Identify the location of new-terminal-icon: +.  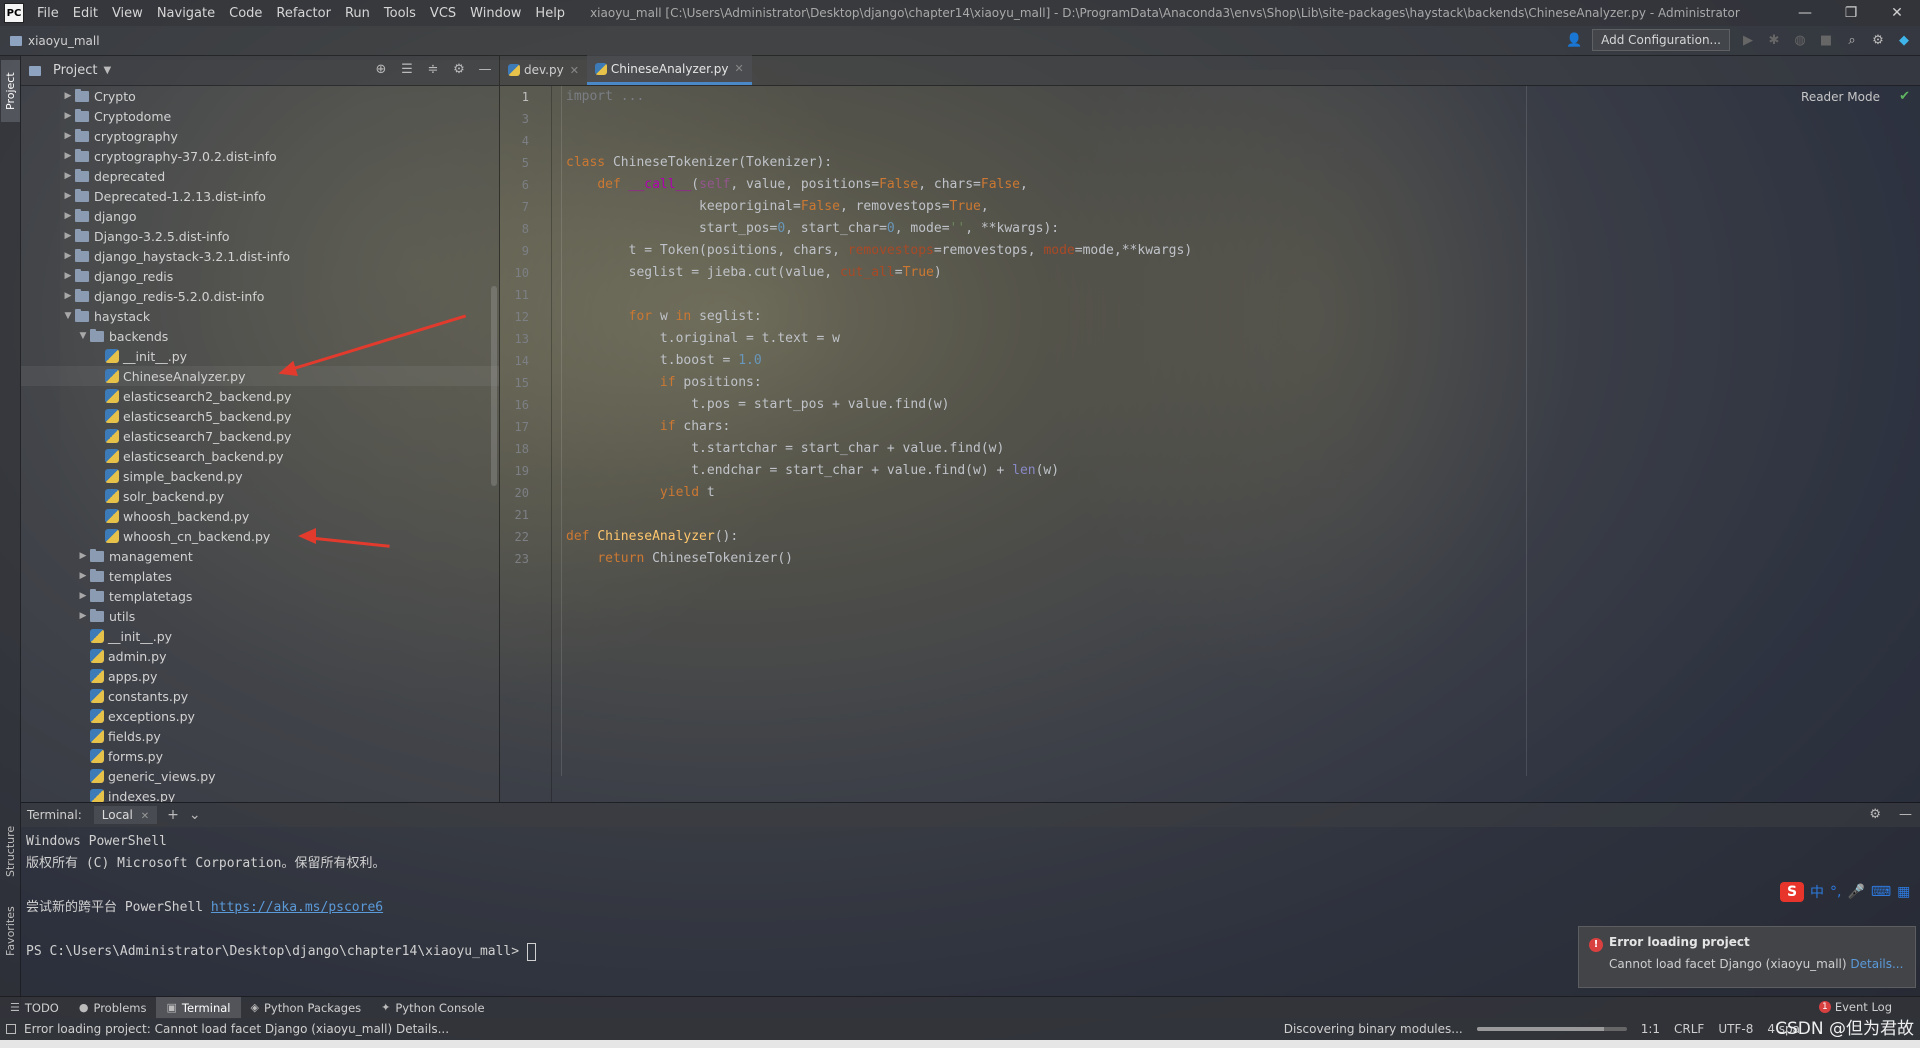
(173, 815).